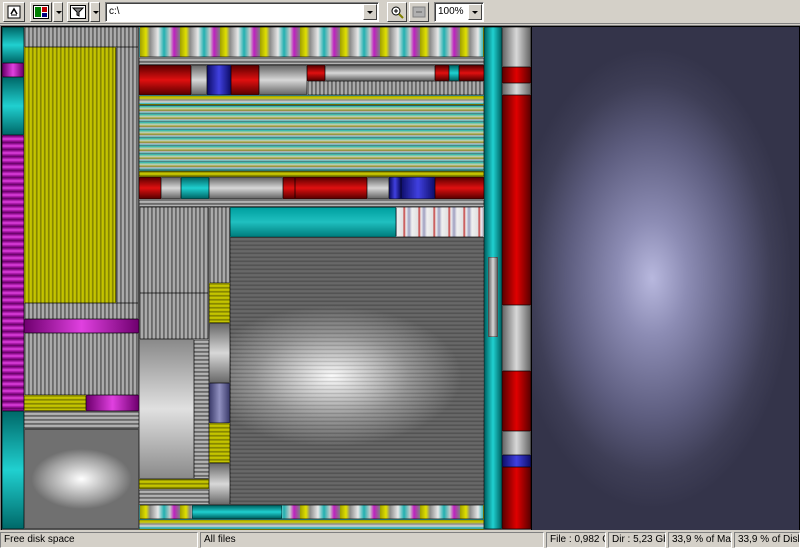 This screenshot has height=548, width=800. Describe the element at coordinates (99, 540) in the screenshot. I see `status-free-disk: Free disk space` at that location.